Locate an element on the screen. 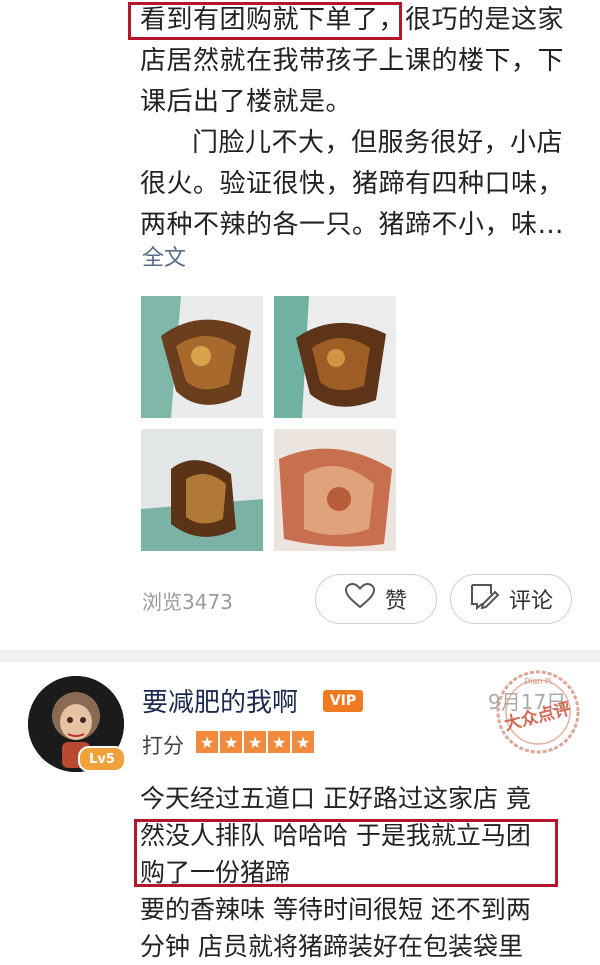 The height and width of the screenshot is (965, 600). star-rating: ★ ★ ★ ★ ★ is located at coordinates (255, 742).